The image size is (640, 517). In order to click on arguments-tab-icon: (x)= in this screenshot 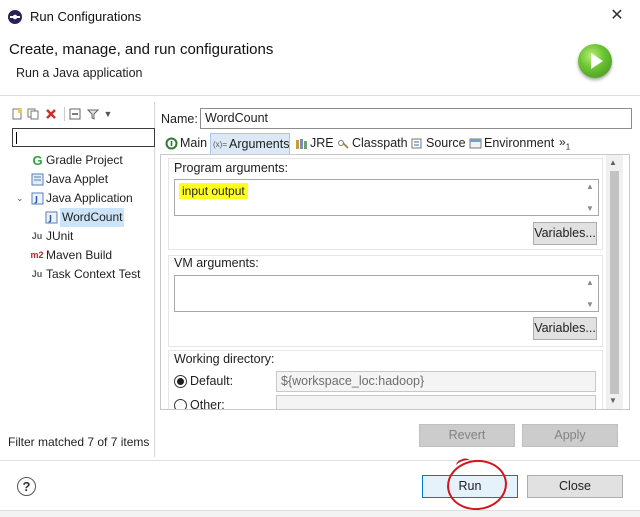, I will do `click(220, 144)`.